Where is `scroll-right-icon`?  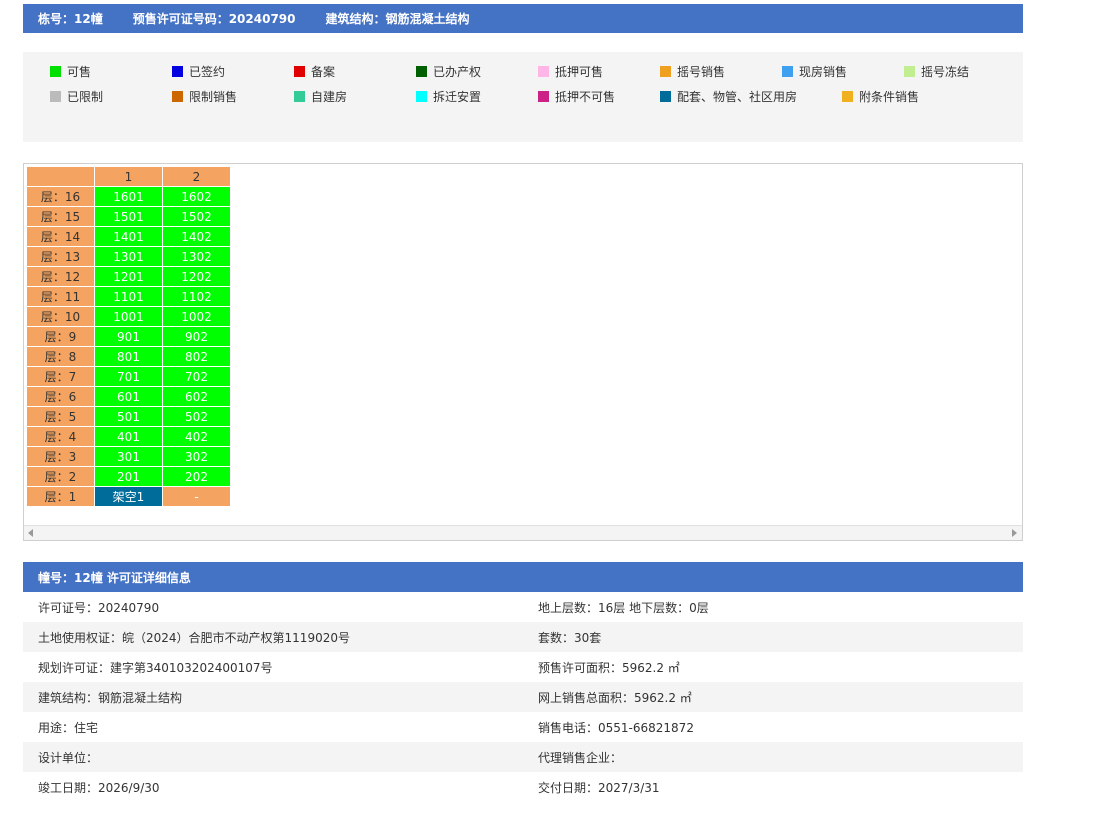
scroll-right-icon is located at coordinates (1014, 533).